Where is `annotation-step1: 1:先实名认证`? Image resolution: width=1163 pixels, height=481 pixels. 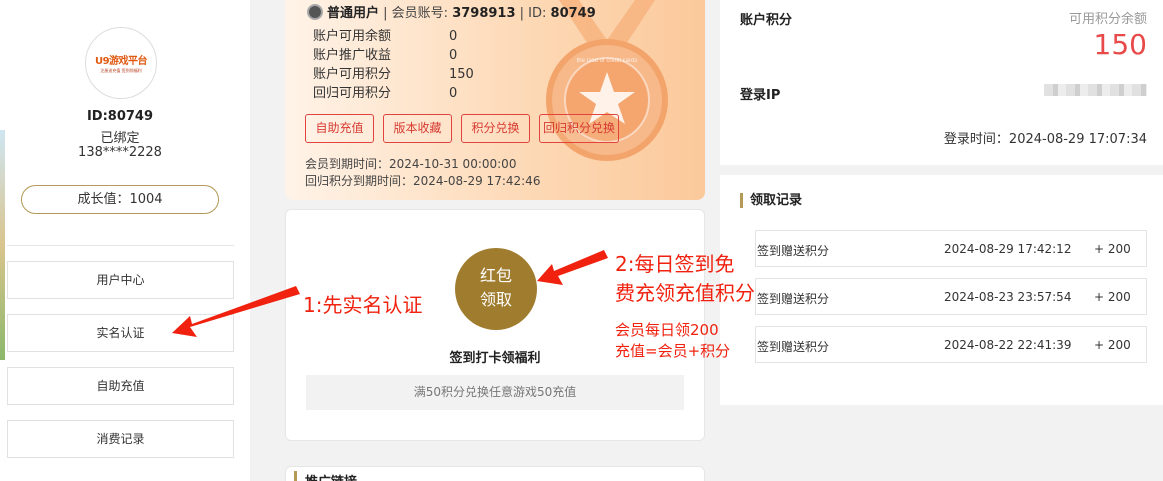
annotation-step1: 1:先实名认证 is located at coordinates (363, 305).